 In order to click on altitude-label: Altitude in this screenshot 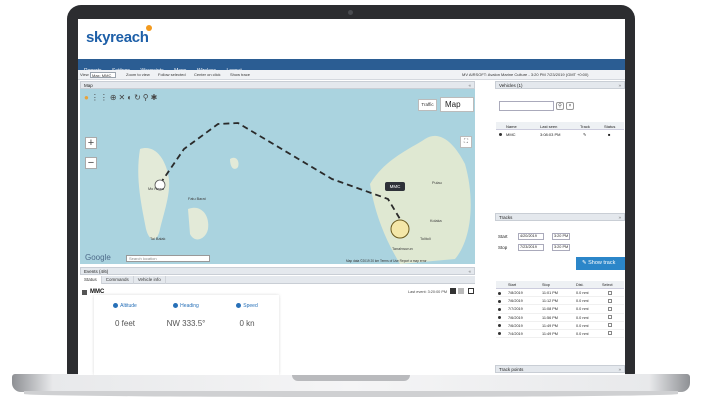, I will do `click(128, 306)`.